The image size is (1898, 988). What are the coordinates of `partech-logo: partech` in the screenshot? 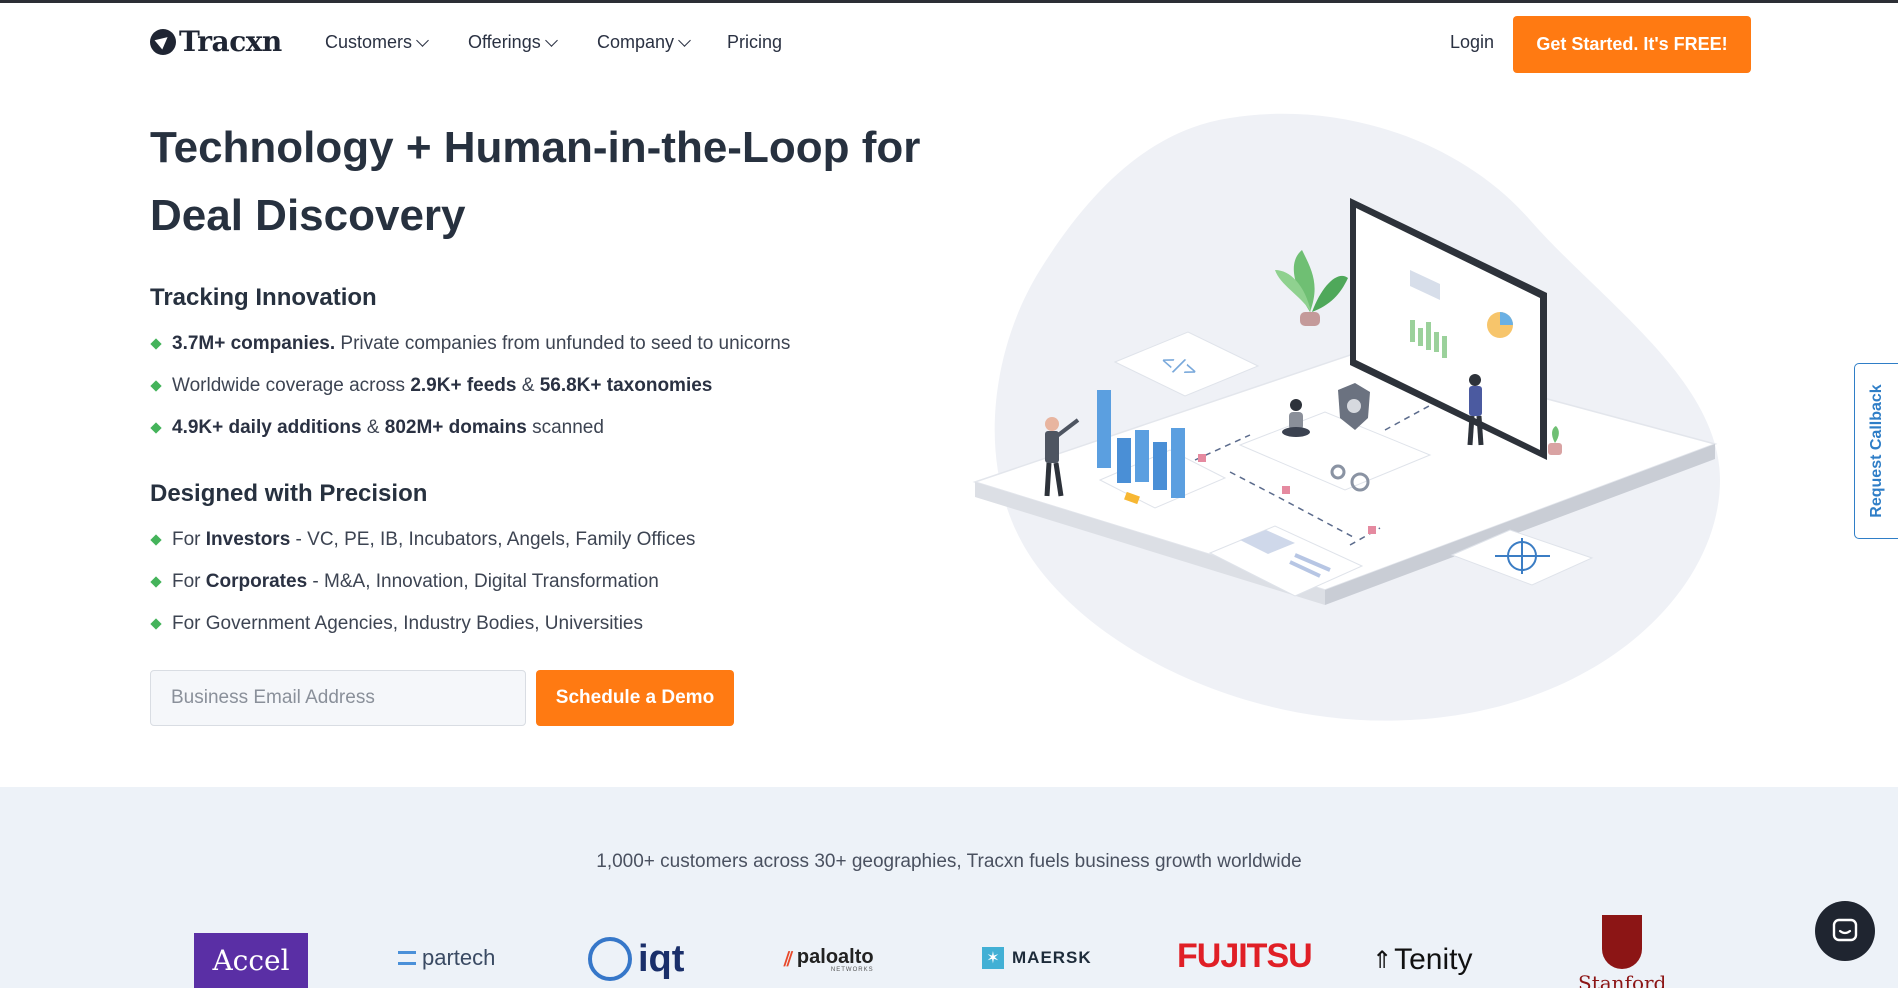 It's located at (446, 958).